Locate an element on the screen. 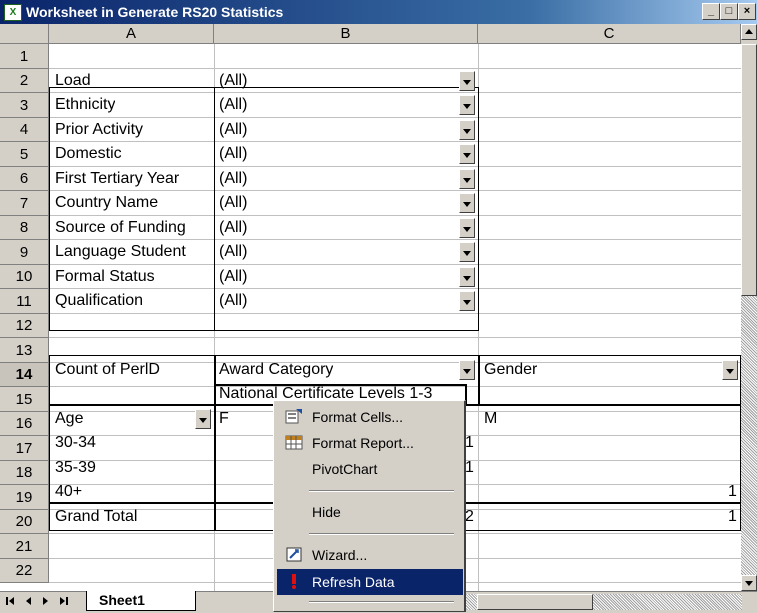 The height and width of the screenshot is (613, 757). row-header: 7 is located at coordinates (24, 203).